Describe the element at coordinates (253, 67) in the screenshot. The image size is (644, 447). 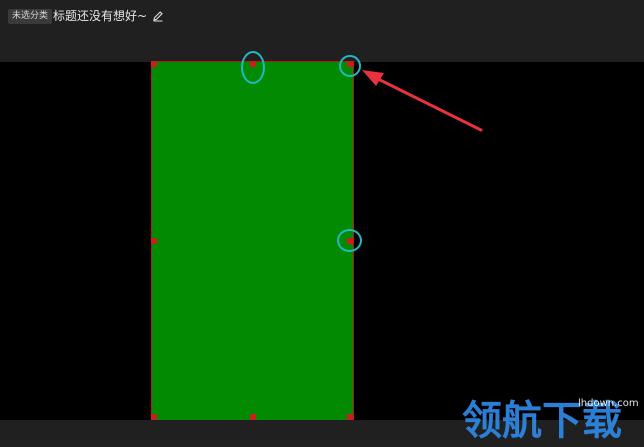
I see `highlight-ring-top-center` at that location.